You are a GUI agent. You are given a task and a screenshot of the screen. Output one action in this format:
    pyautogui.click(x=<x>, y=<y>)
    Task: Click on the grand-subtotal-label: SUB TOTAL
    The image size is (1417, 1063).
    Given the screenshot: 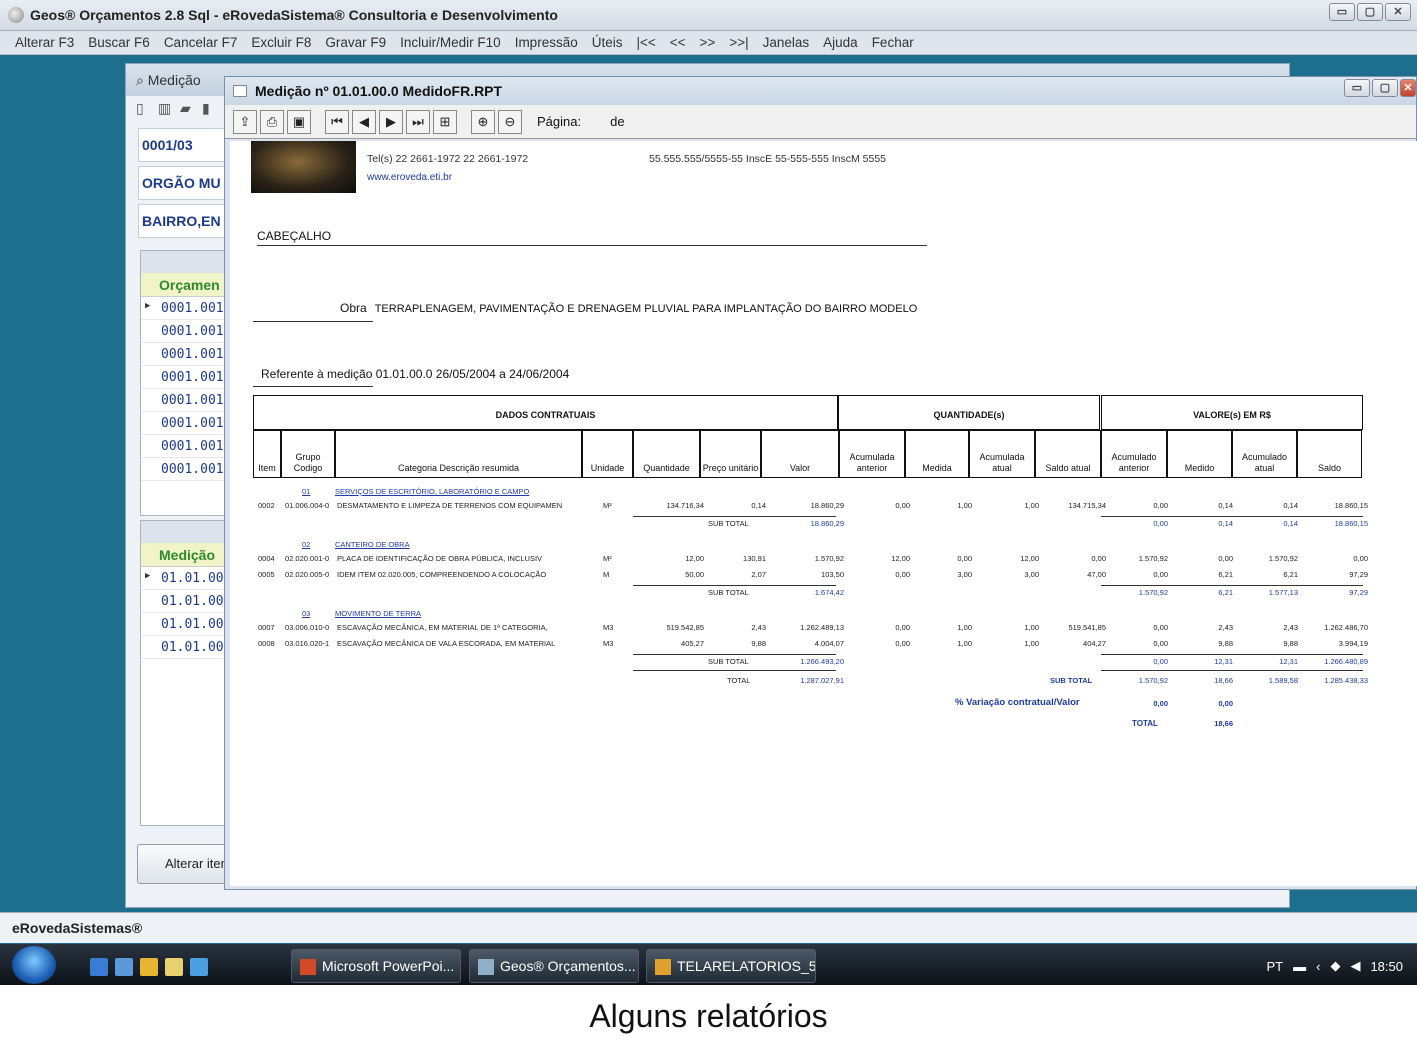 What is the action you would take?
    pyautogui.click(x=1071, y=680)
    